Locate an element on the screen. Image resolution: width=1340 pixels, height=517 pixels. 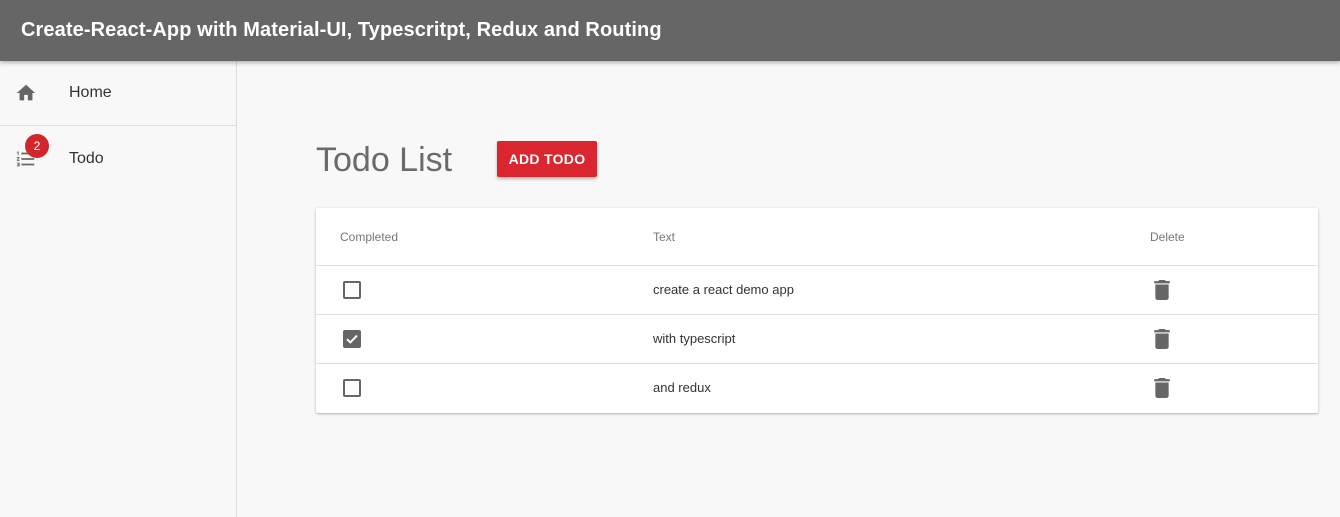
todo-count-badge: 2 is located at coordinates (37, 146).